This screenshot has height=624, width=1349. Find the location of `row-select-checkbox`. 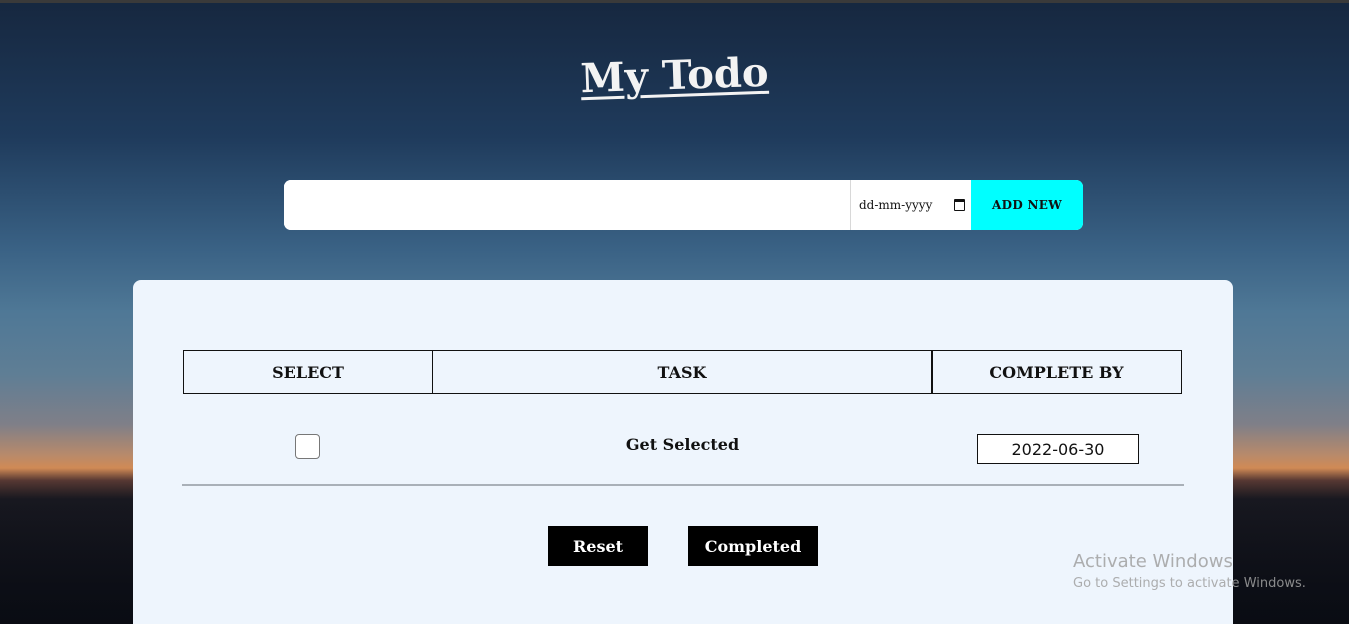

row-select-checkbox is located at coordinates (307, 446).